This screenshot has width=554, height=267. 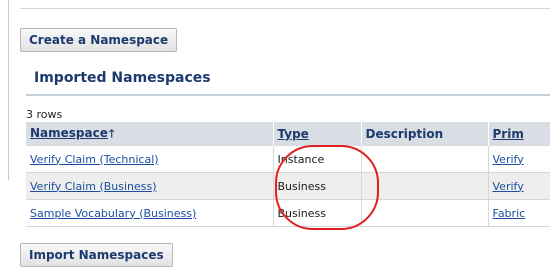 What do you see at coordinates (96, 255) in the screenshot?
I see `import-namespaces-button: Import Namespaces` at bounding box center [96, 255].